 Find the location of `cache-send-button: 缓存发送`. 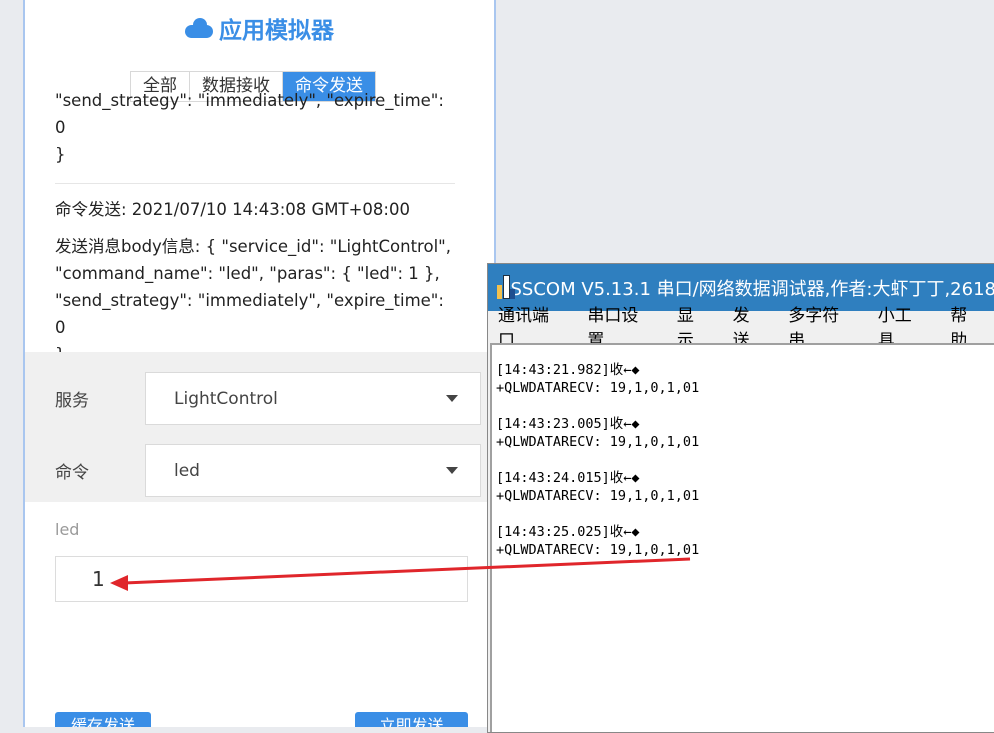

cache-send-button: 缓存发送 is located at coordinates (103, 719).